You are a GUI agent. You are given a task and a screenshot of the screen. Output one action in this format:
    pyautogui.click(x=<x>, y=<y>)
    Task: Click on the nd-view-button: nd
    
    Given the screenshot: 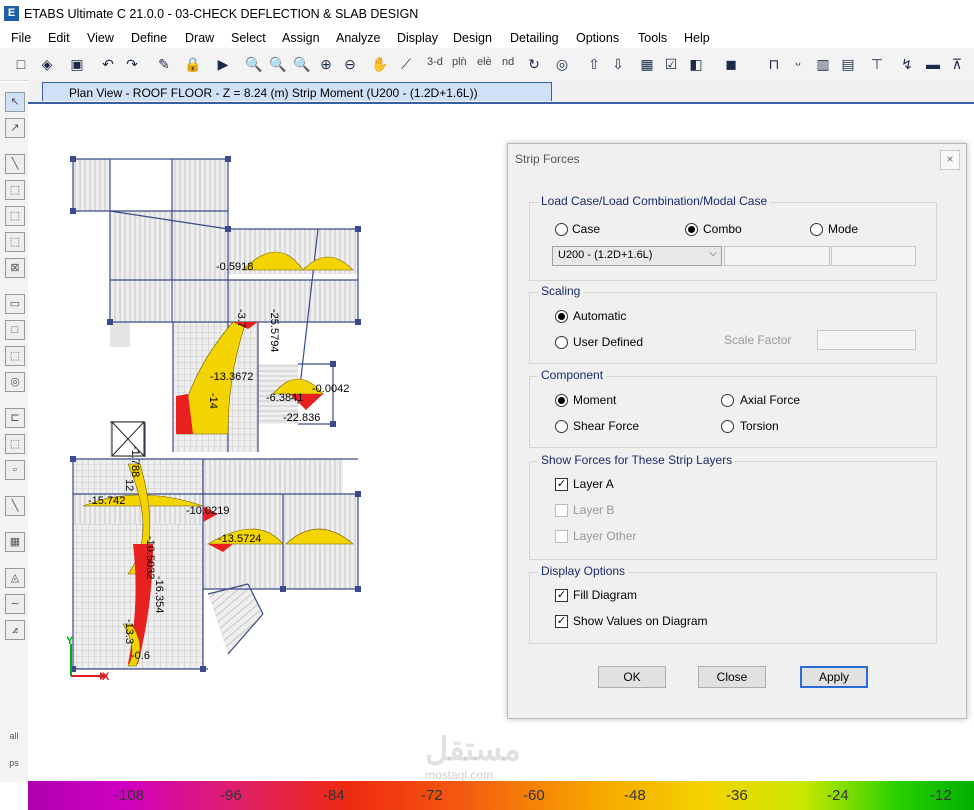 What is the action you would take?
    pyautogui.click(x=508, y=62)
    